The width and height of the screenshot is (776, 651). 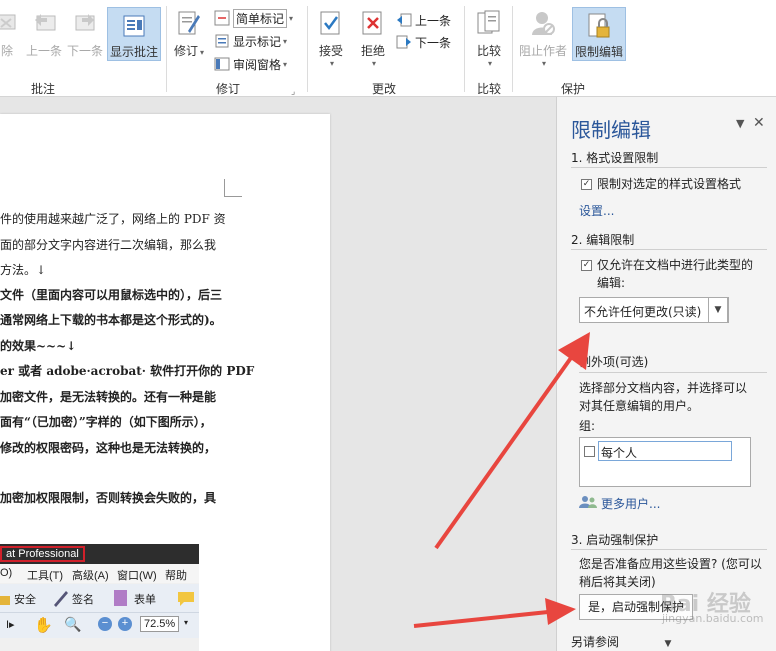 I want to click on group-label-protect: 保护, so click(x=573, y=89).